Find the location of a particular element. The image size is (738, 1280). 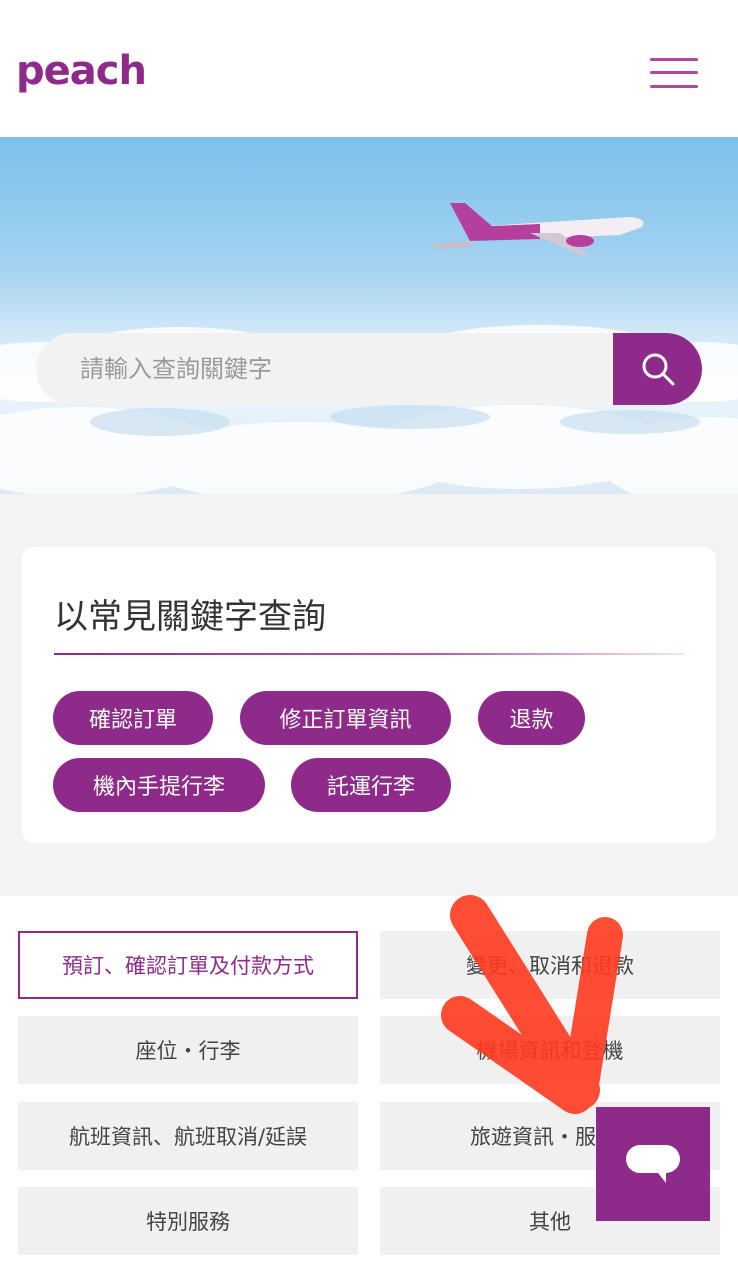

search-bar is located at coordinates (369, 369).